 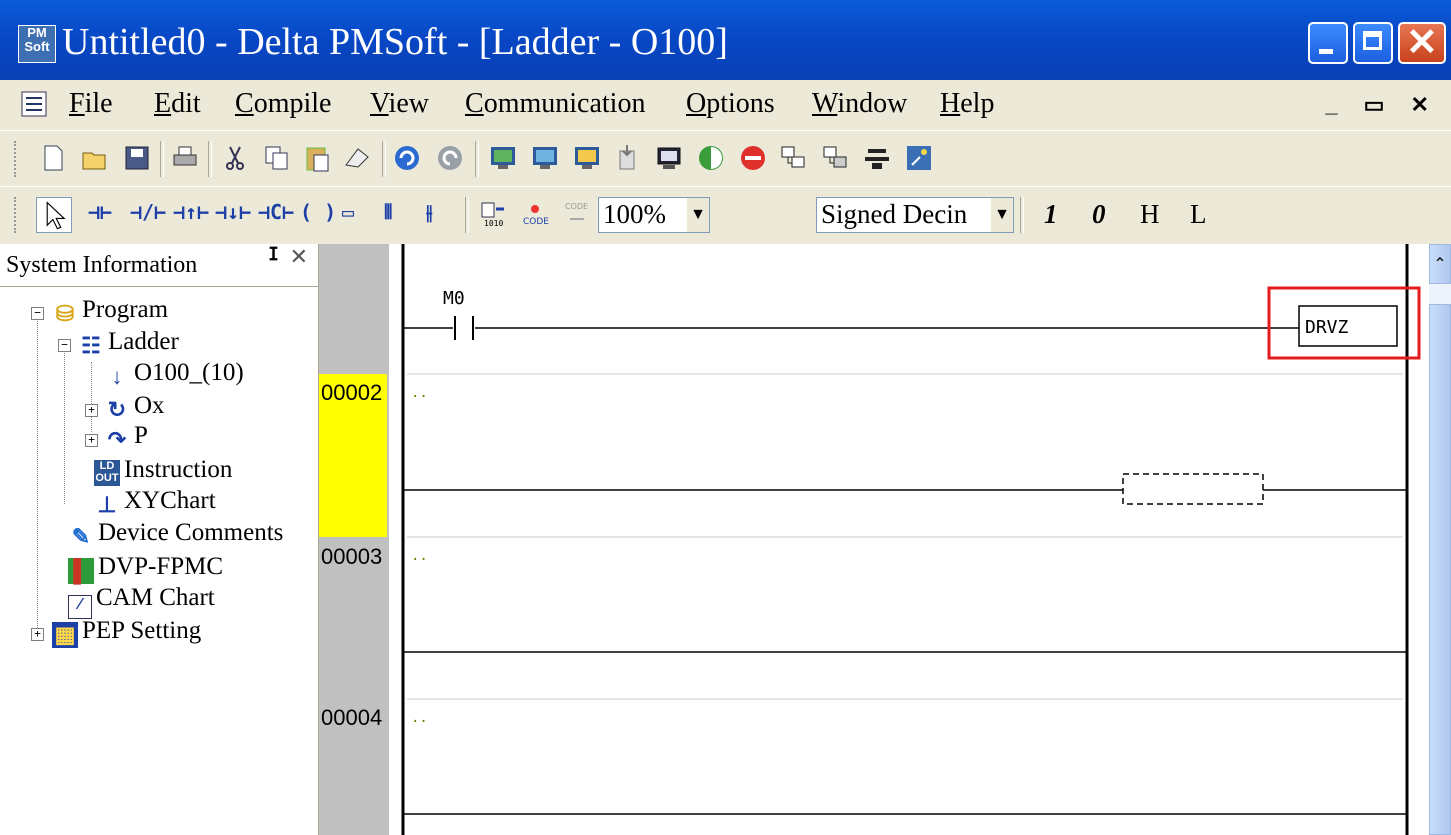 I want to click on function-block-icon: ▭, so click(x=348, y=212).